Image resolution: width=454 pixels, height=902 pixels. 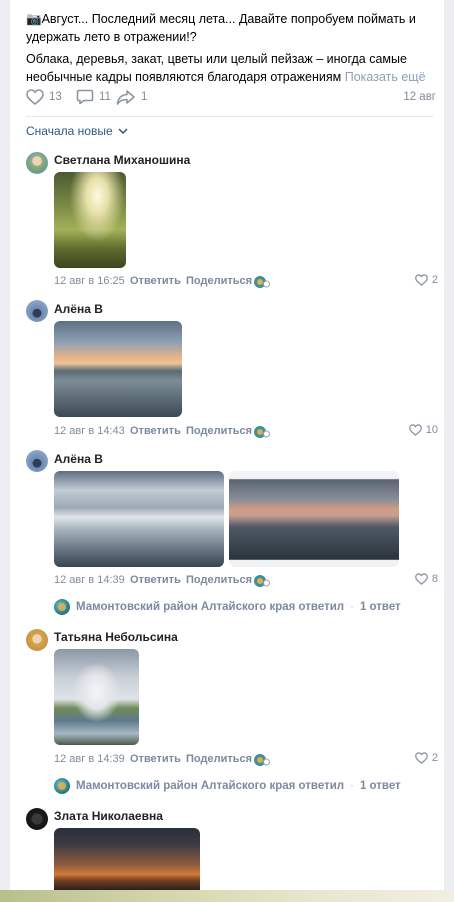 I want to click on comment-meta: 12 авг в 16:25 Ответить Поделиться 2, so click(x=246, y=282).